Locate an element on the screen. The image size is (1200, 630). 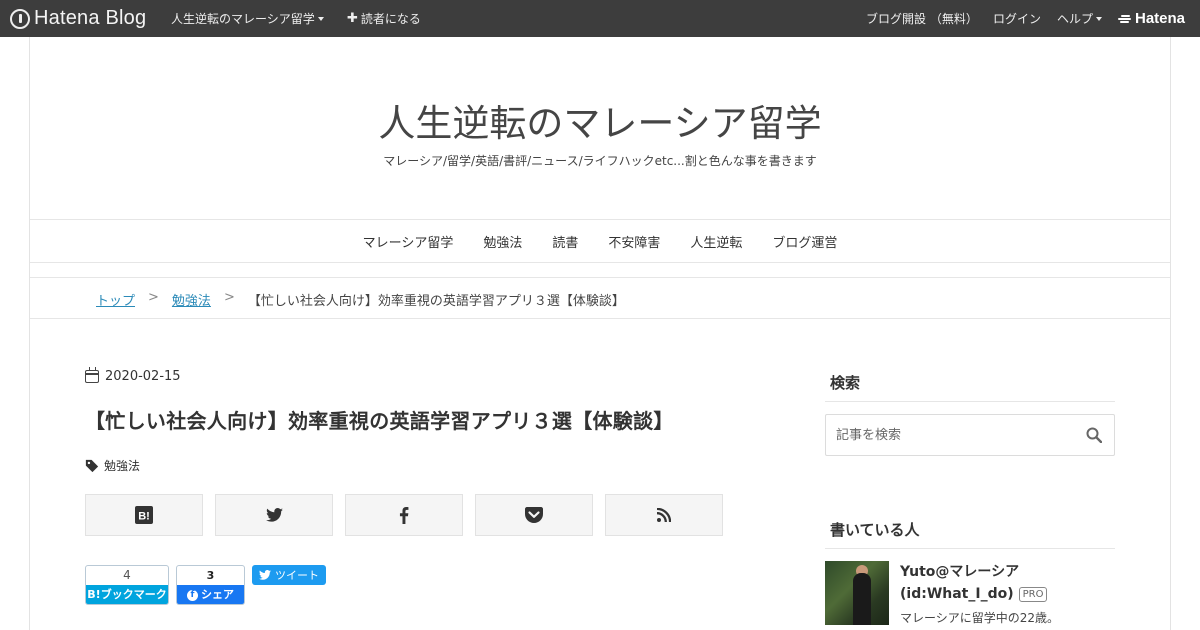
hatena-blog-logo: Hatena Blog is located at coordinates (78, 18).